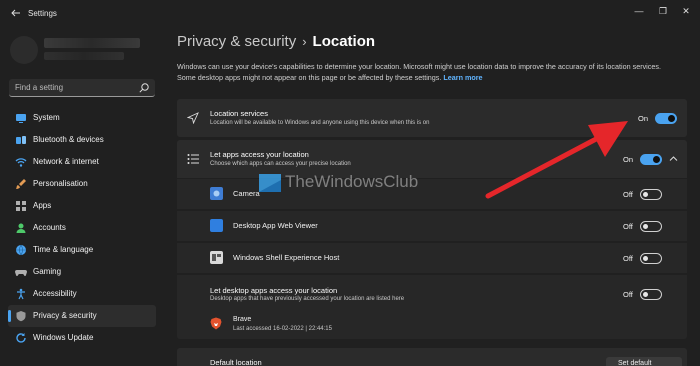 This screenshot has width=700, height=366. Describe the element at coordinates (193, 159) in the screenshot. I see `list-icon` at that location.